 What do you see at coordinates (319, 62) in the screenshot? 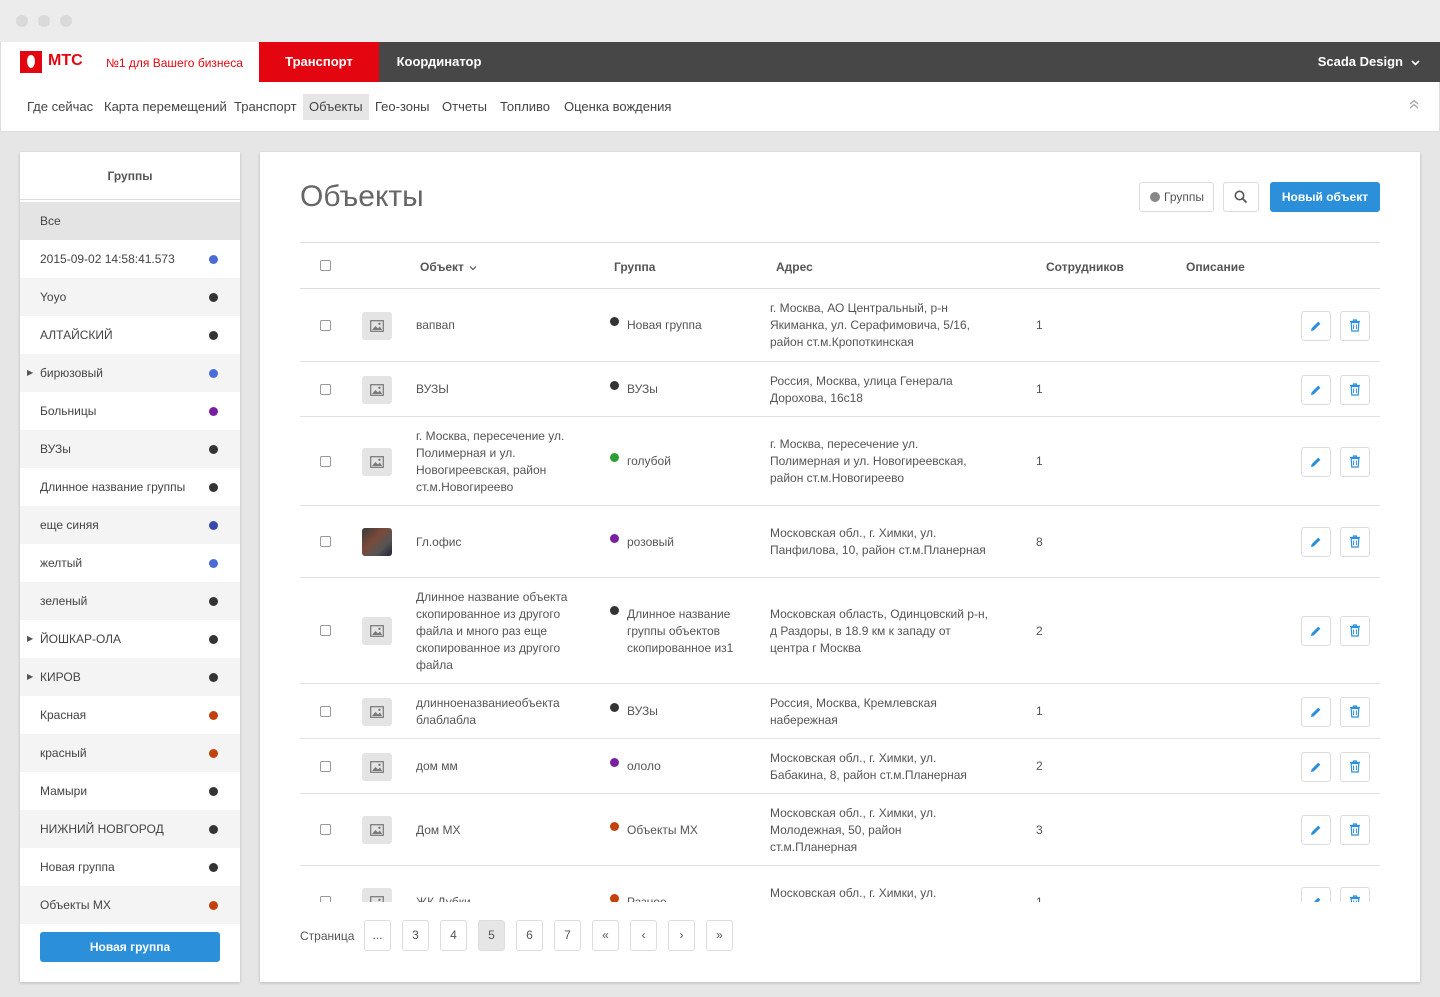
I see `tab-transport: Транспорт` at bounding box center [319, 62].